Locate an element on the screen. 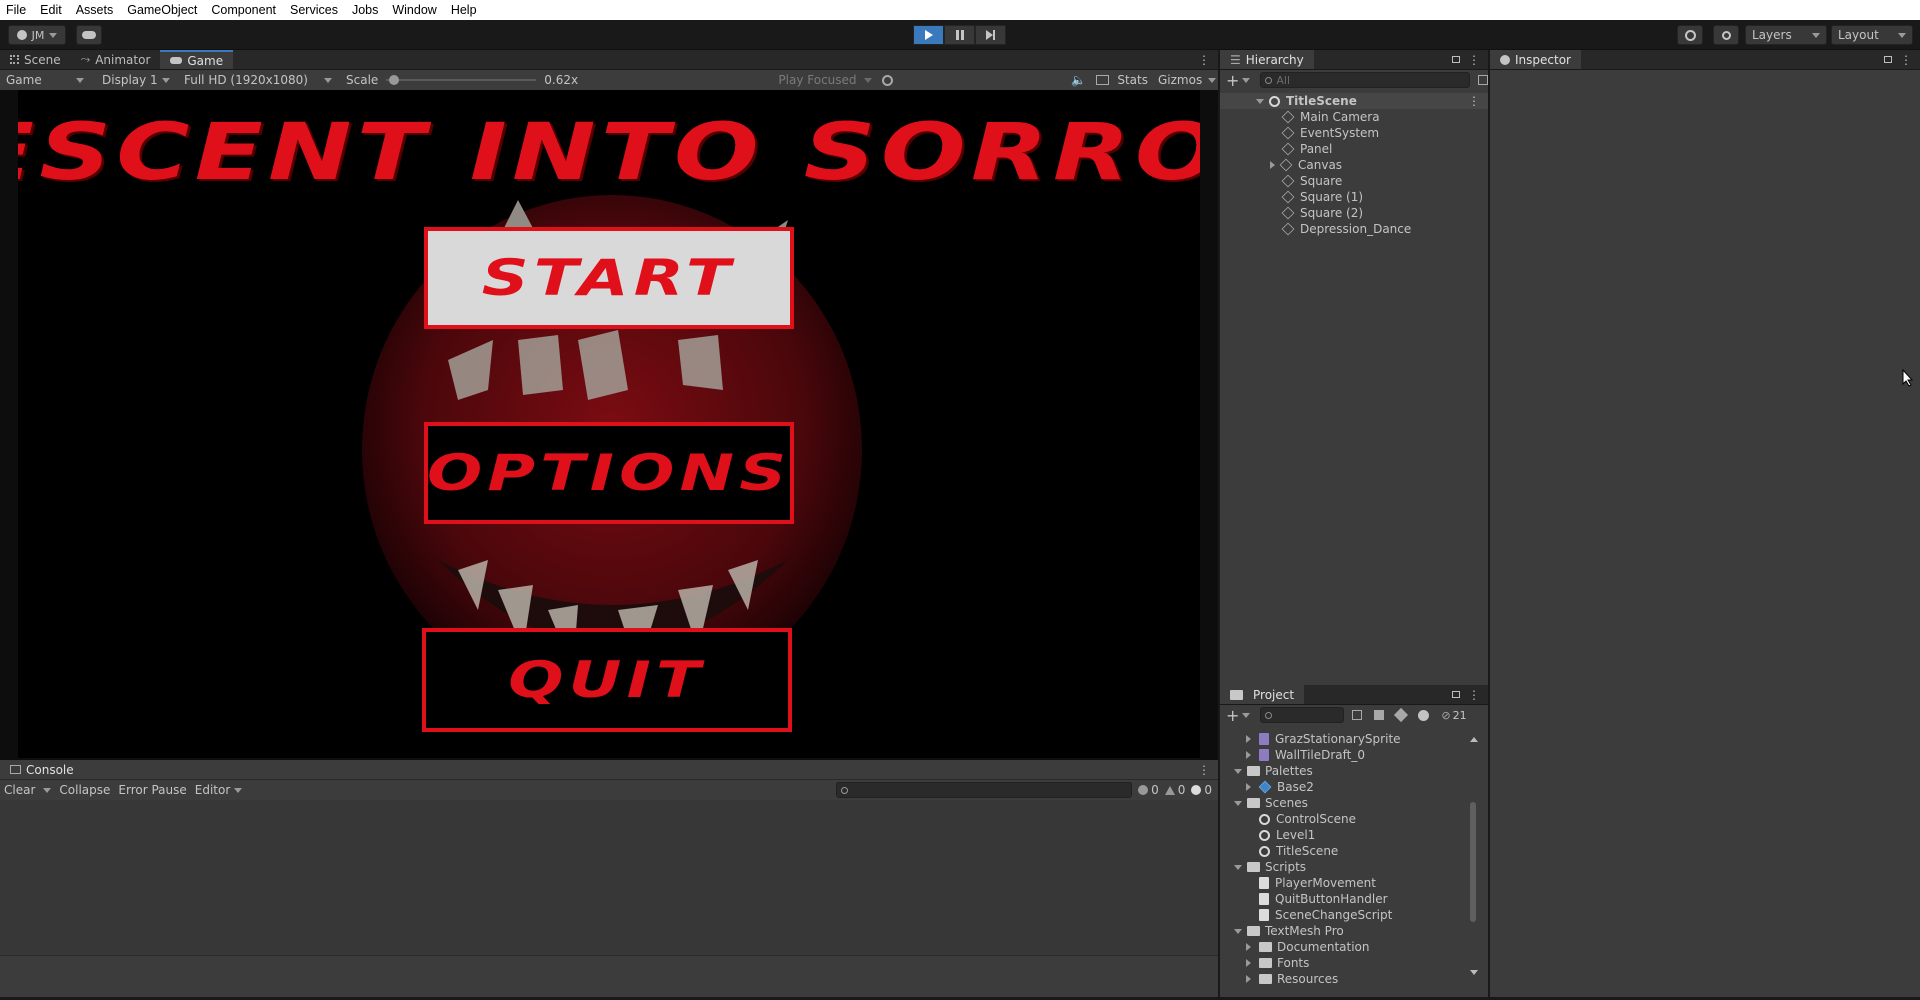 Image resolution: width=1920 pixels, height=1000 pixels. hierarchy-item: Canvas is located at coordinates (1354, 165).